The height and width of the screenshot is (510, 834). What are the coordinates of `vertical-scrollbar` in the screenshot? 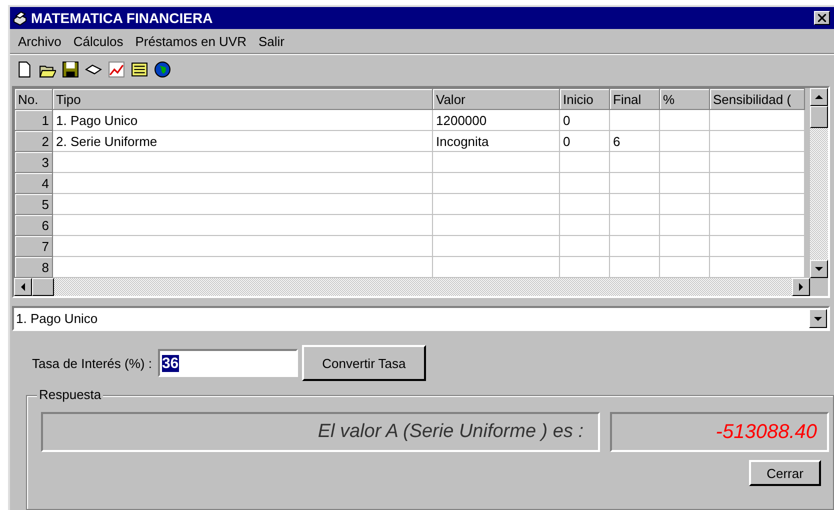 It's located at (819, 183).